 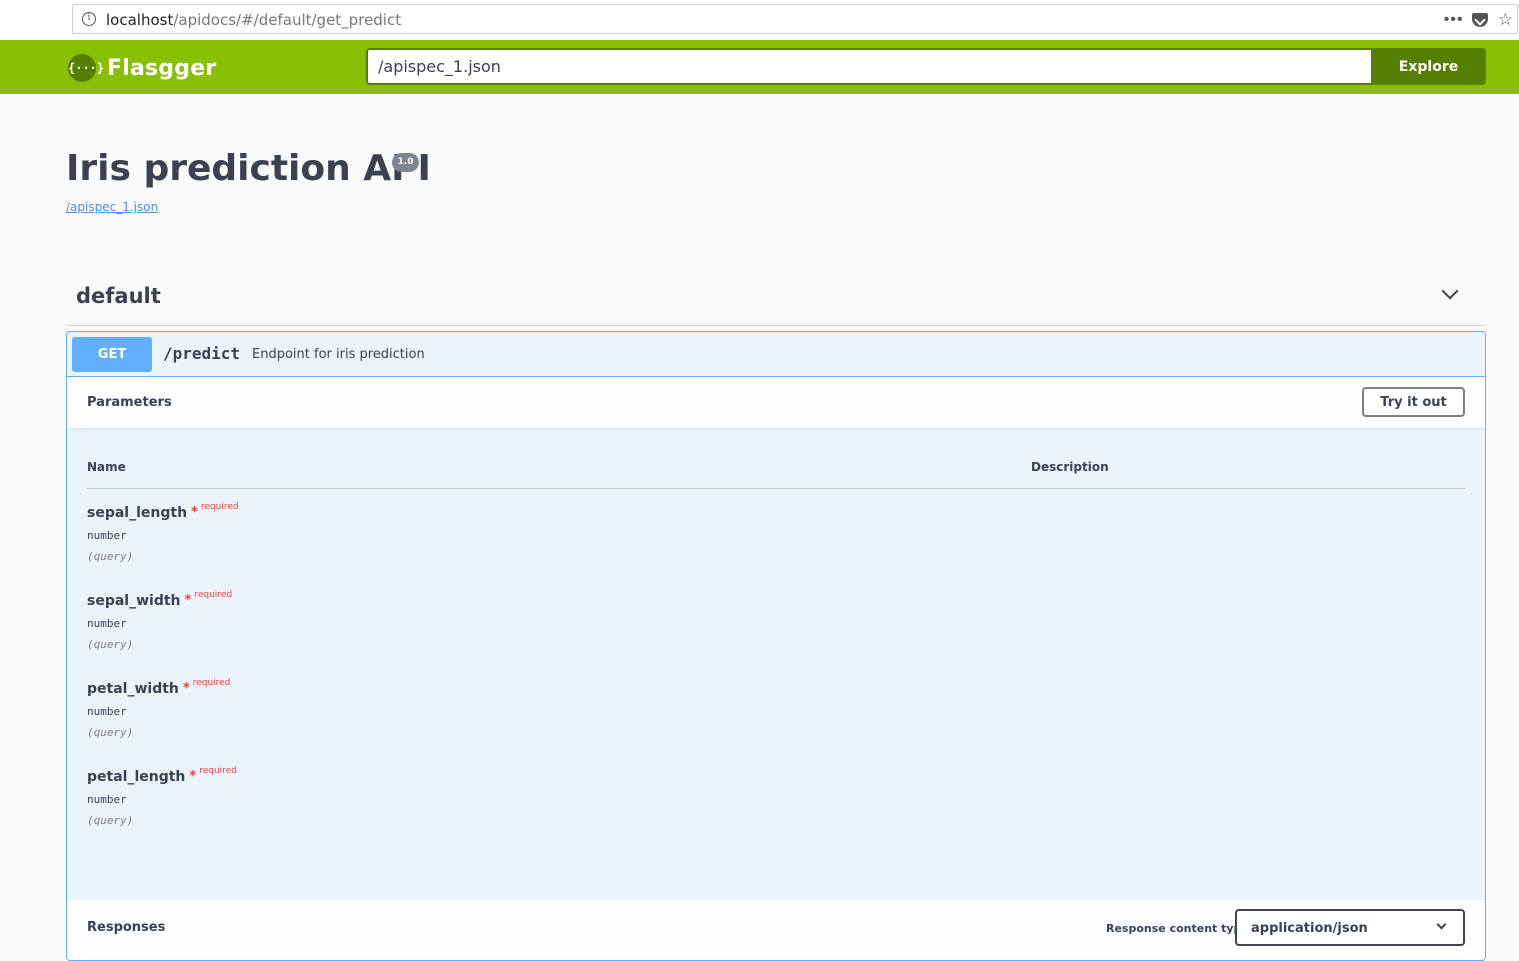 I want to click on parameters-title: Parameters, so click(x=129, y=402).